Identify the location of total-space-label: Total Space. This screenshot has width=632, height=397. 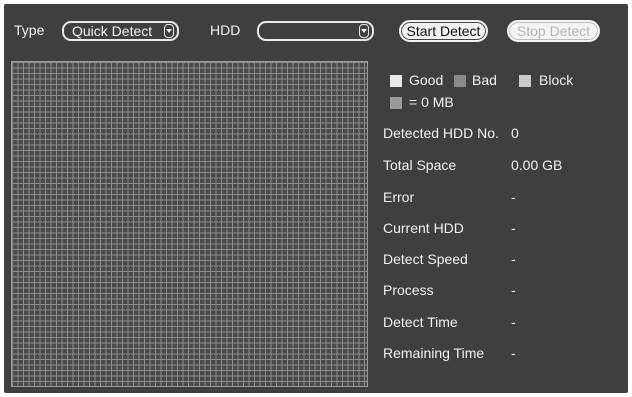
(420, 165).